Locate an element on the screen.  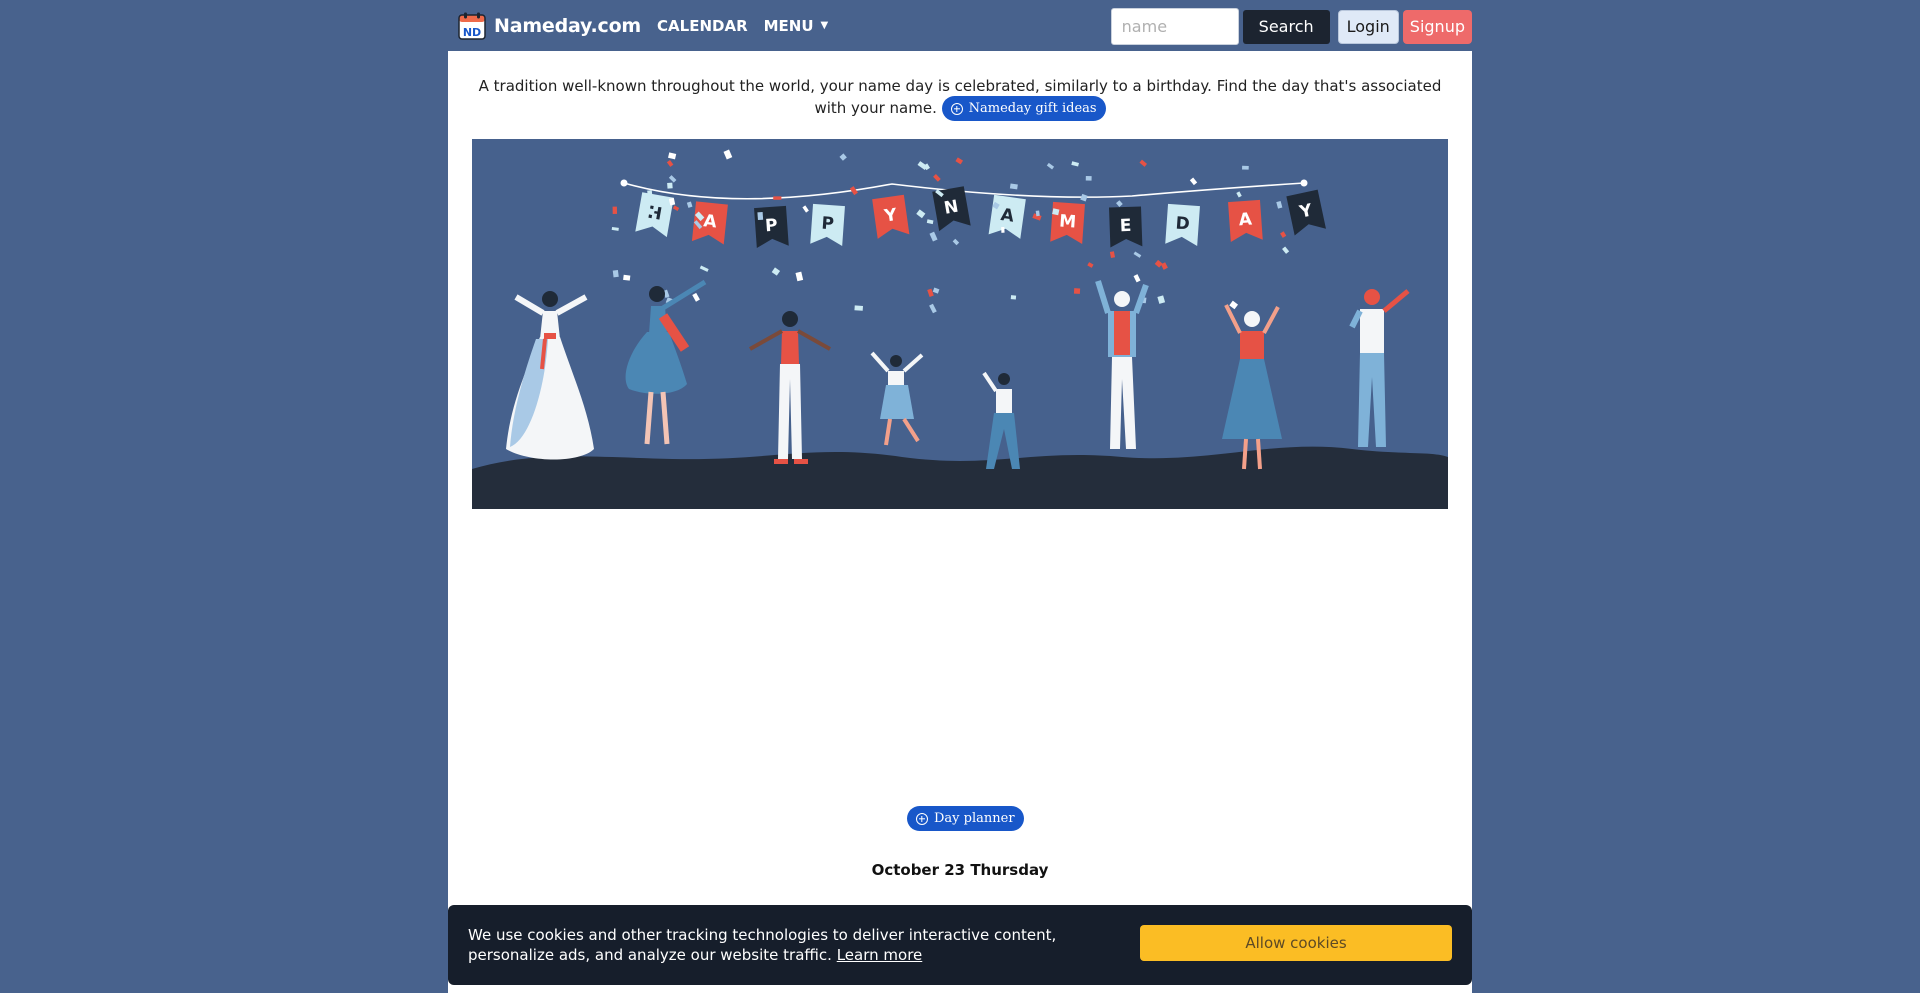
banner-flag: D is located at coordinates (1182, 225).